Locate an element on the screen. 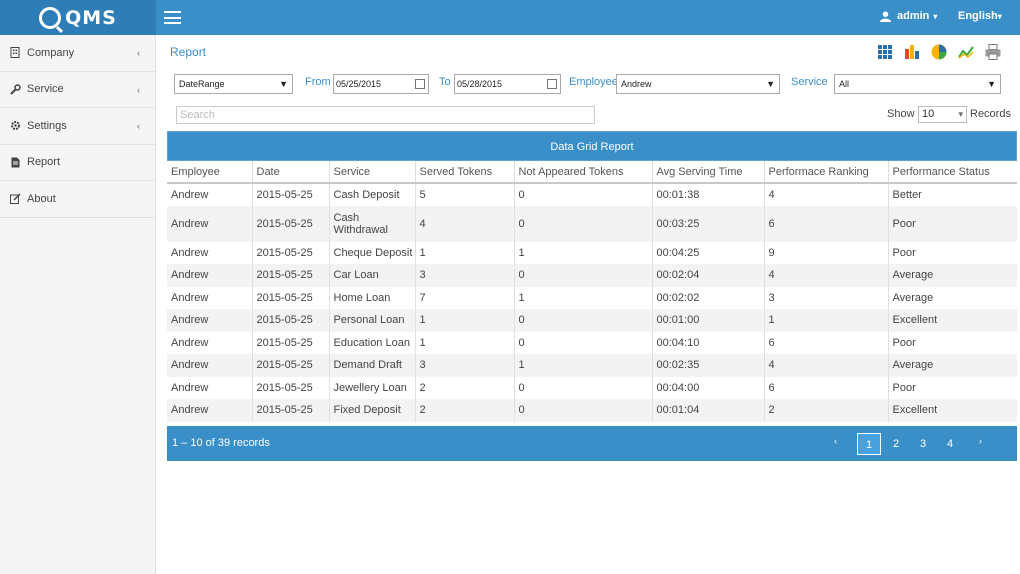 This screenshot has width=1020, height=574. hamburger-menu-icon is located at coordinates (172, 17).